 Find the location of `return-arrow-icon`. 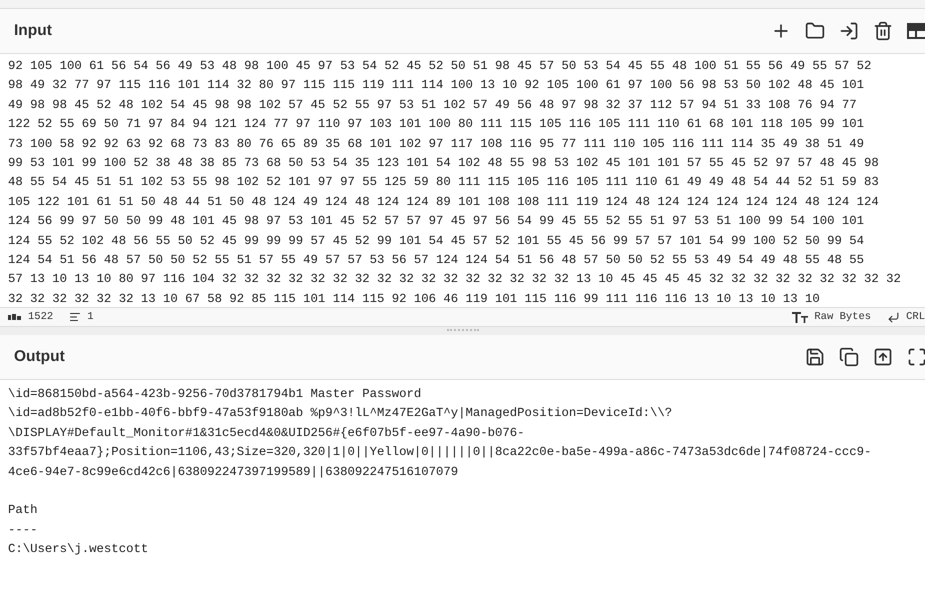

return-arrow-icon is located at coordinates (893, 317).